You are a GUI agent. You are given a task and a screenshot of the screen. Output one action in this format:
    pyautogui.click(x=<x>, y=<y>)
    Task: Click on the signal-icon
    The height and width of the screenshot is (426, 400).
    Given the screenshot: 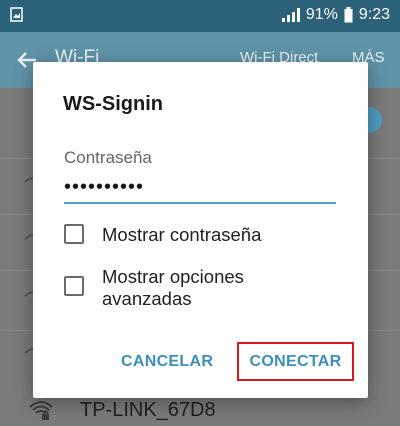 What is the action you would take?
    pyautogui.click(x=290, y=15)
    